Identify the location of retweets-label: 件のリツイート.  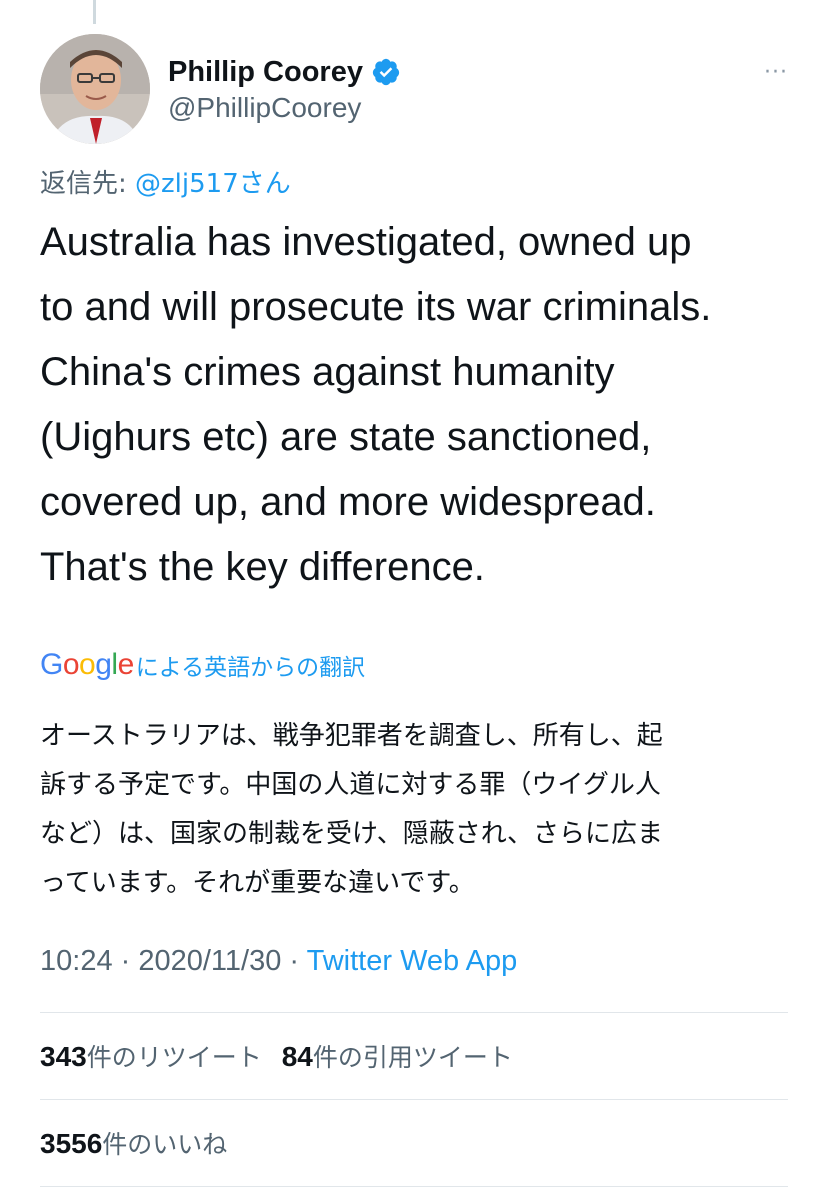
(174, 1057).